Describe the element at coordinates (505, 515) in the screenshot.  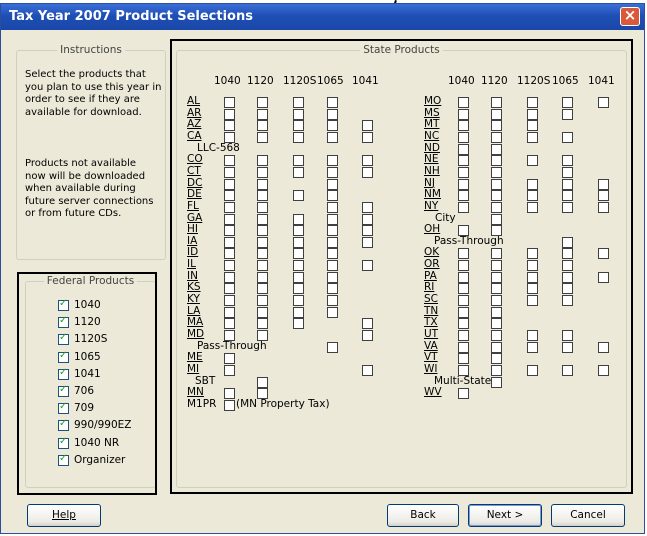
I see `next-button: Next >` at that location.